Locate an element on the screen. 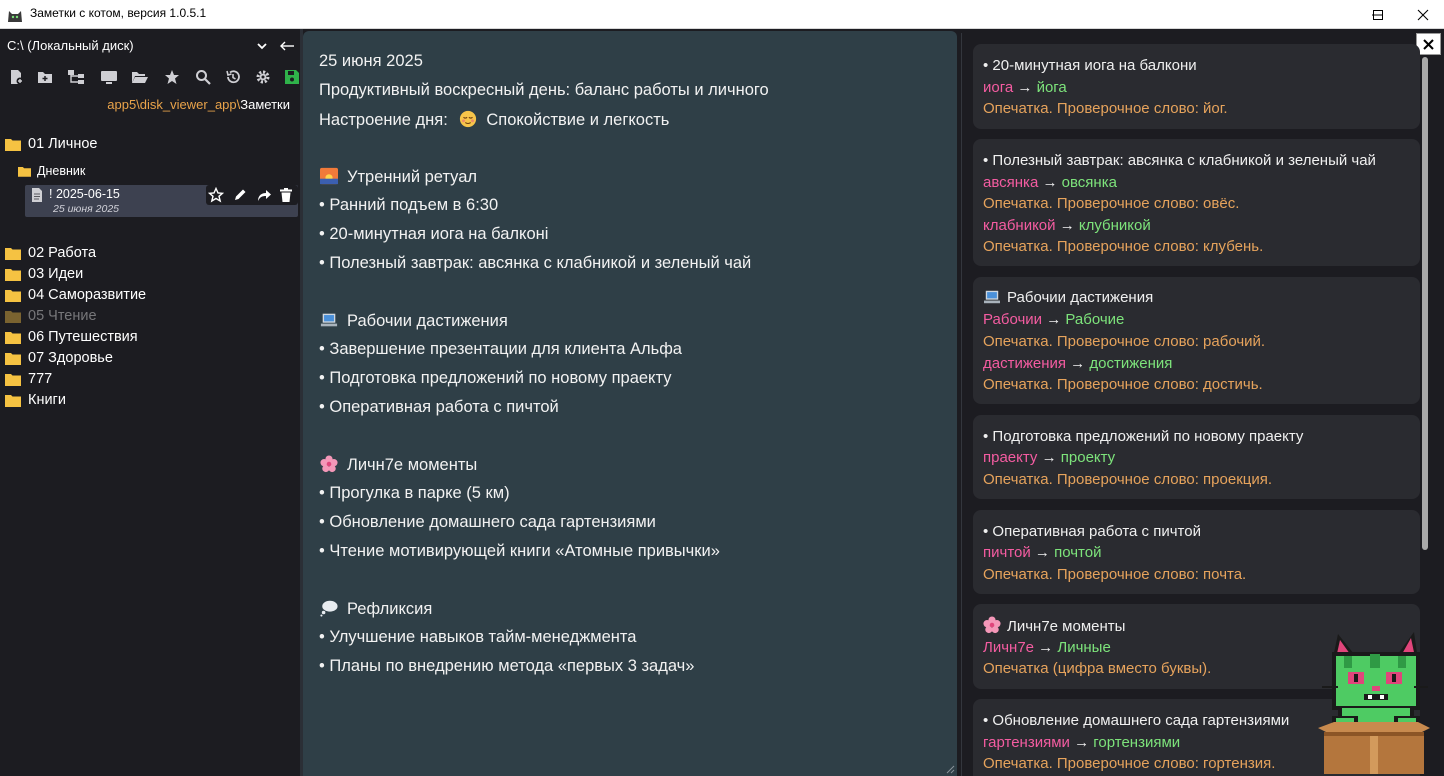 Image resolution: width=1444 pixels, height=776 pixels. tree-folder-books: Книги is located at coordinates (35, 400).